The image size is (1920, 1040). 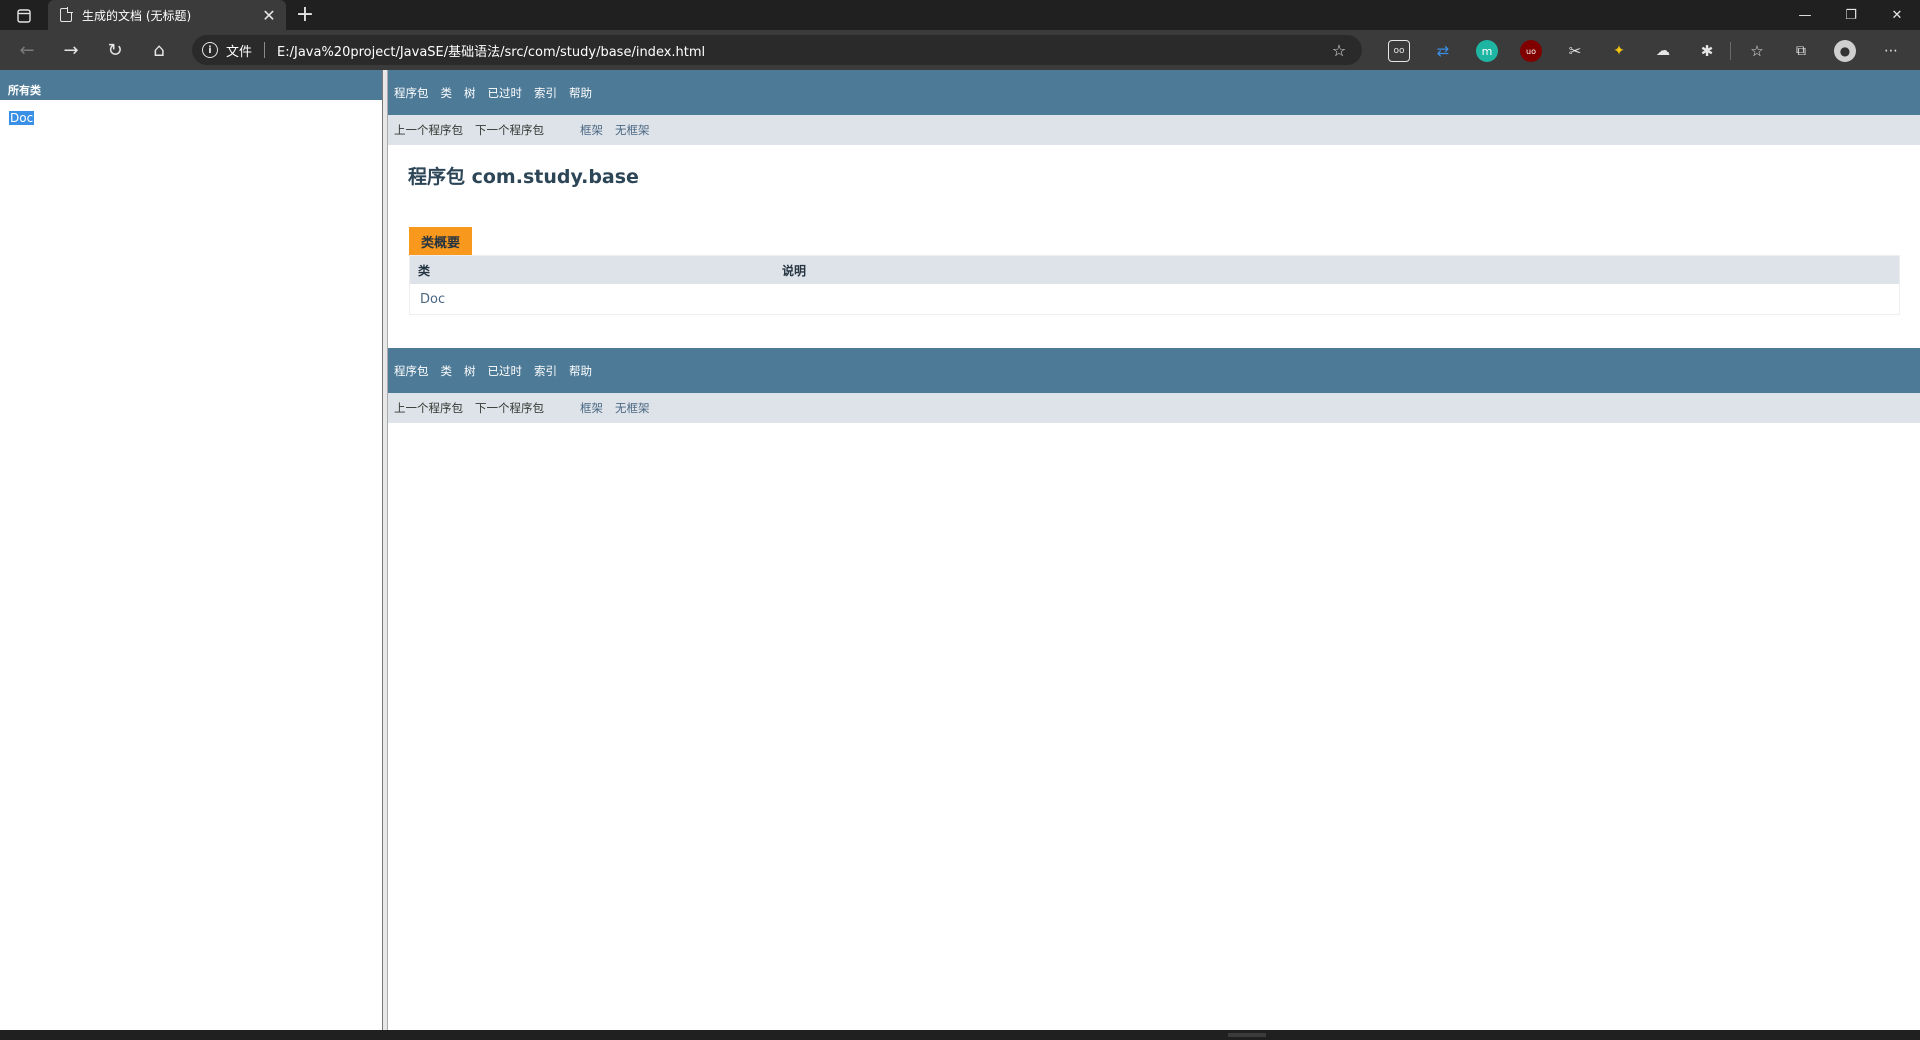 I want to click on url-separator, so click(x=265, y=50).